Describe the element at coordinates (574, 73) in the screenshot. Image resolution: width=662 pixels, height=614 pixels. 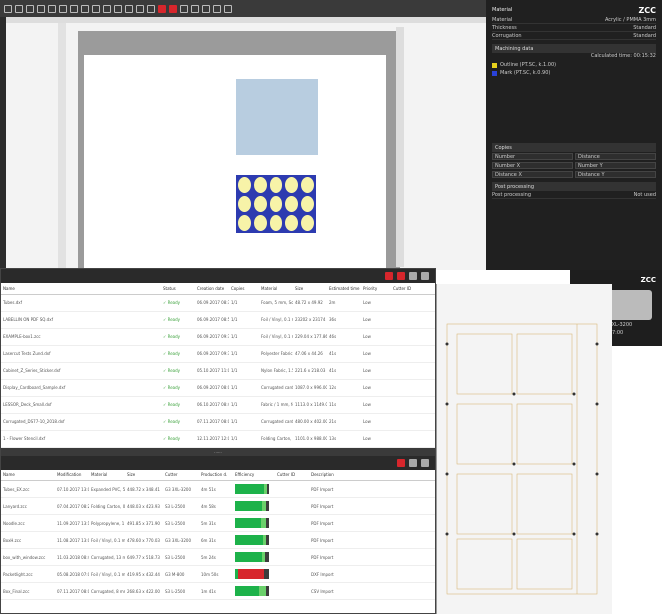
I see `layer-mark: Mark (PT.SC, k.0.90)` at that location.